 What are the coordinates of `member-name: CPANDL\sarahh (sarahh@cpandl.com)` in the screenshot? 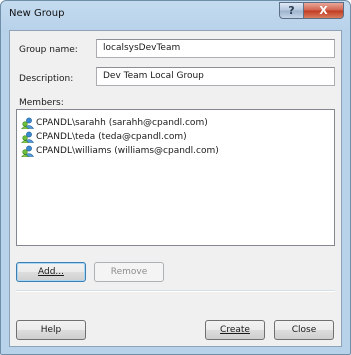 It's located at (122, 123).